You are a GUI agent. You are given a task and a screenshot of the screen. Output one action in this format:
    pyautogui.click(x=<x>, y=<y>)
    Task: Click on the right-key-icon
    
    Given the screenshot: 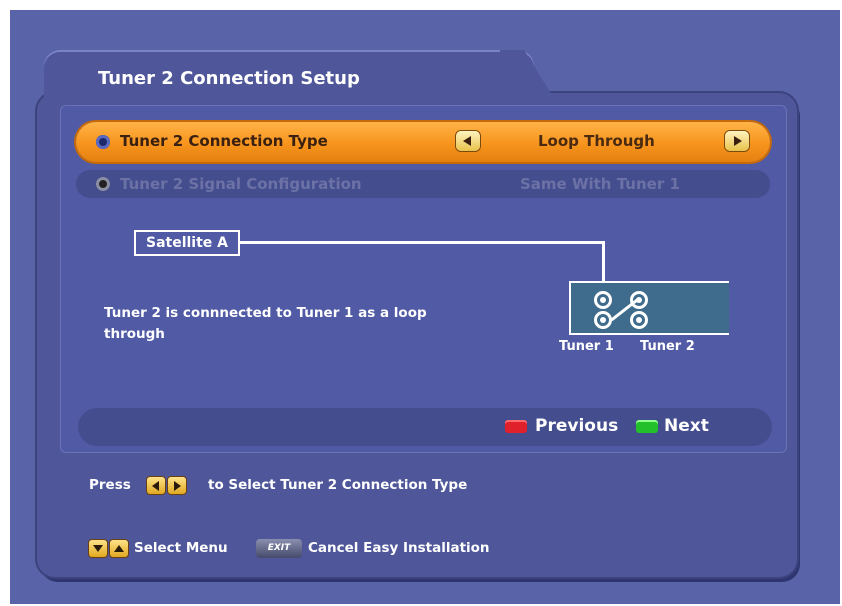 What is the action you would take?
    pyautogui.click(x=177, y=485)
    